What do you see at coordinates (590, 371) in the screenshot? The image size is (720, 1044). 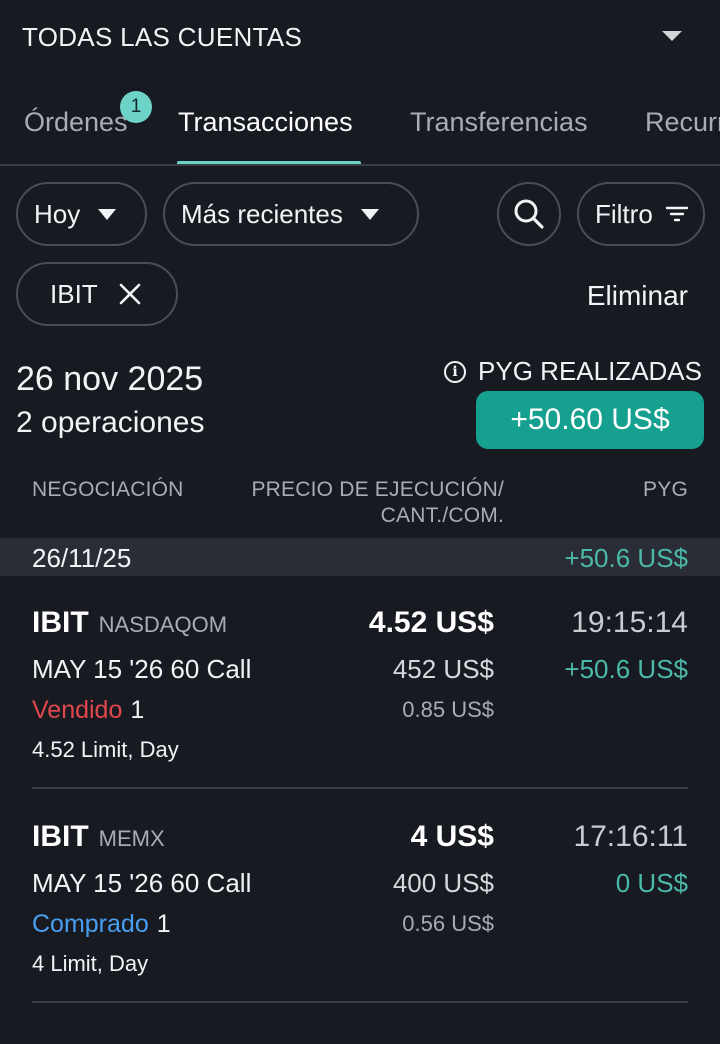 I see `realized-pyg-text: PYG REALIZADAS` at bounding box center [590, 371].